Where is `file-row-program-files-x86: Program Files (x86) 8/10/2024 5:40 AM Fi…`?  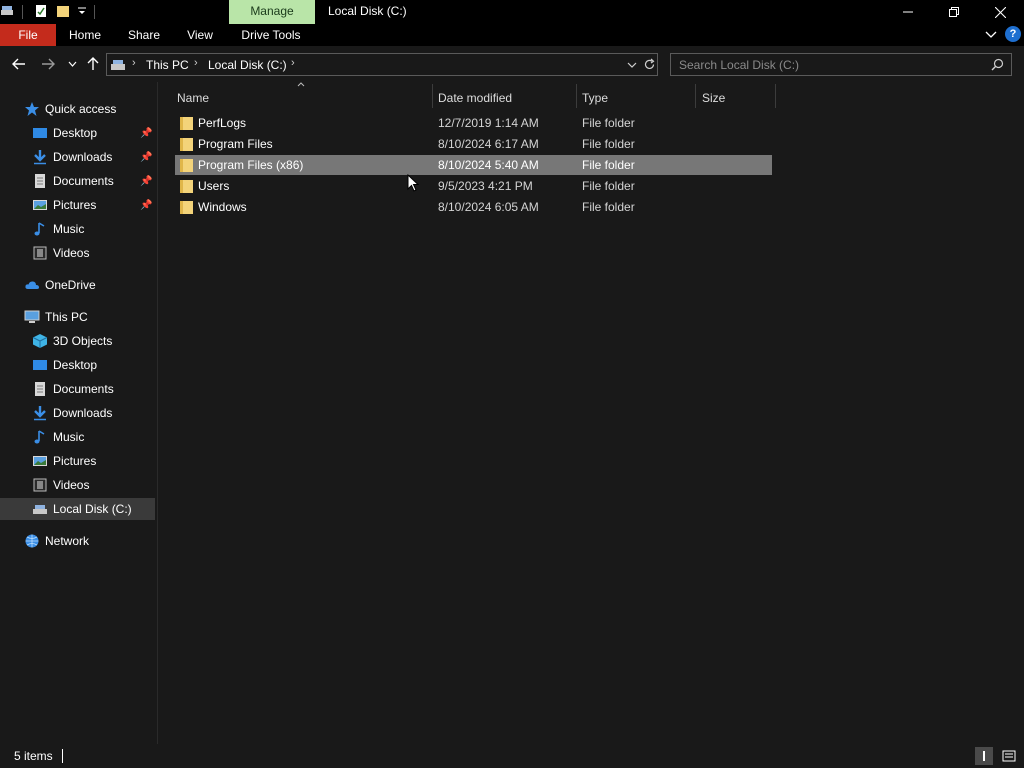
file-row-program-files-x86: Program Files (x86) 8/10/2024 5:40 AM Fi… is located at coordinates (473, 165).